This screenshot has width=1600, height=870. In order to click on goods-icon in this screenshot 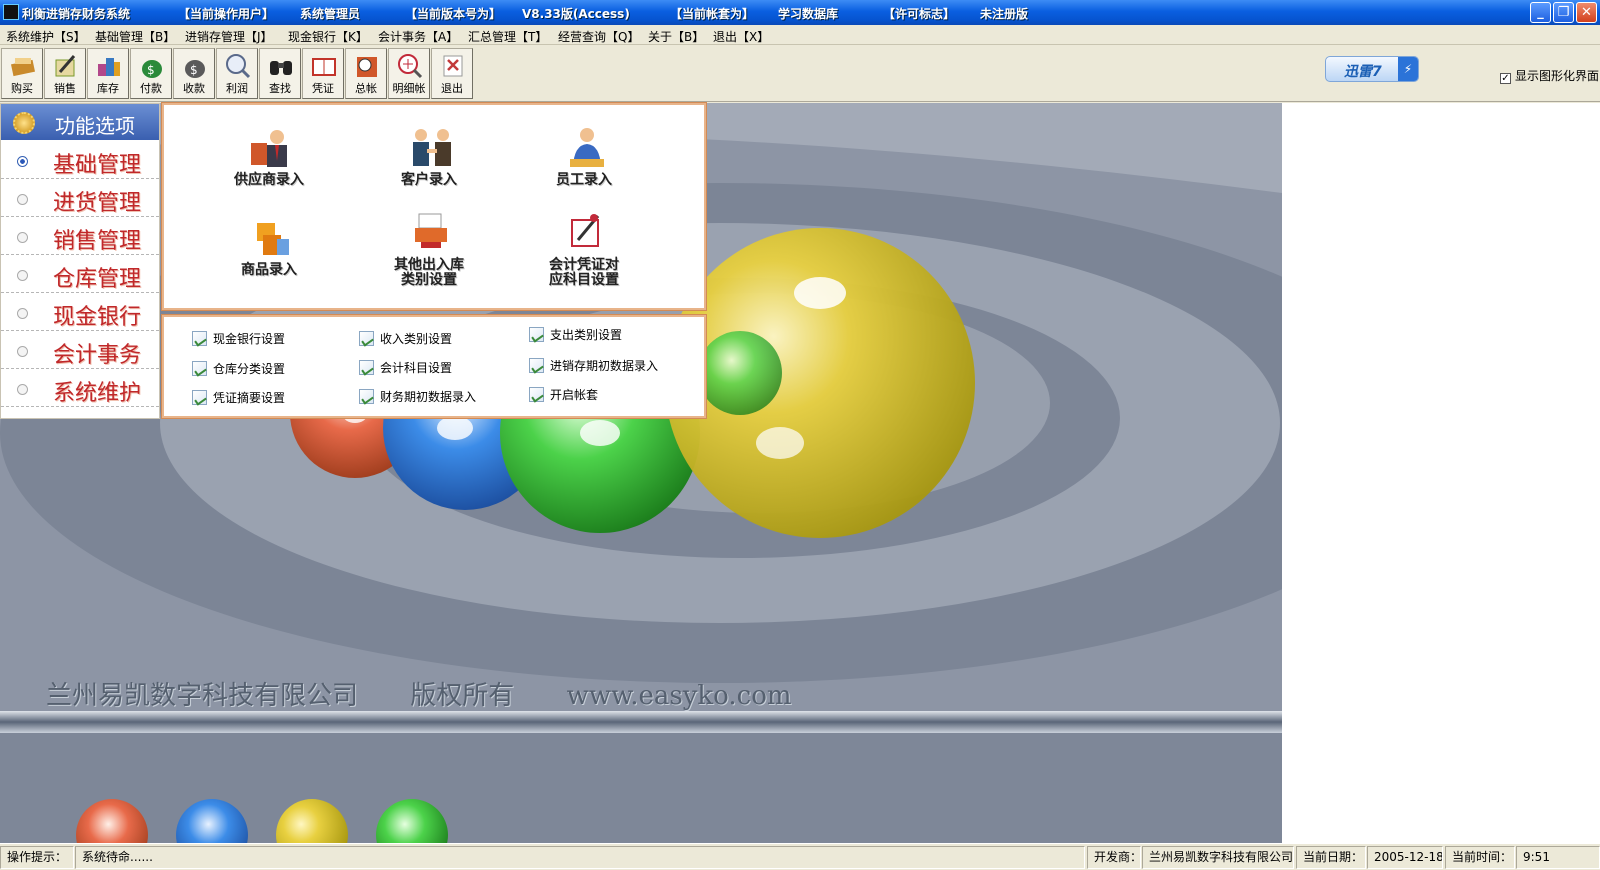, I will do `click(273, 239)`.